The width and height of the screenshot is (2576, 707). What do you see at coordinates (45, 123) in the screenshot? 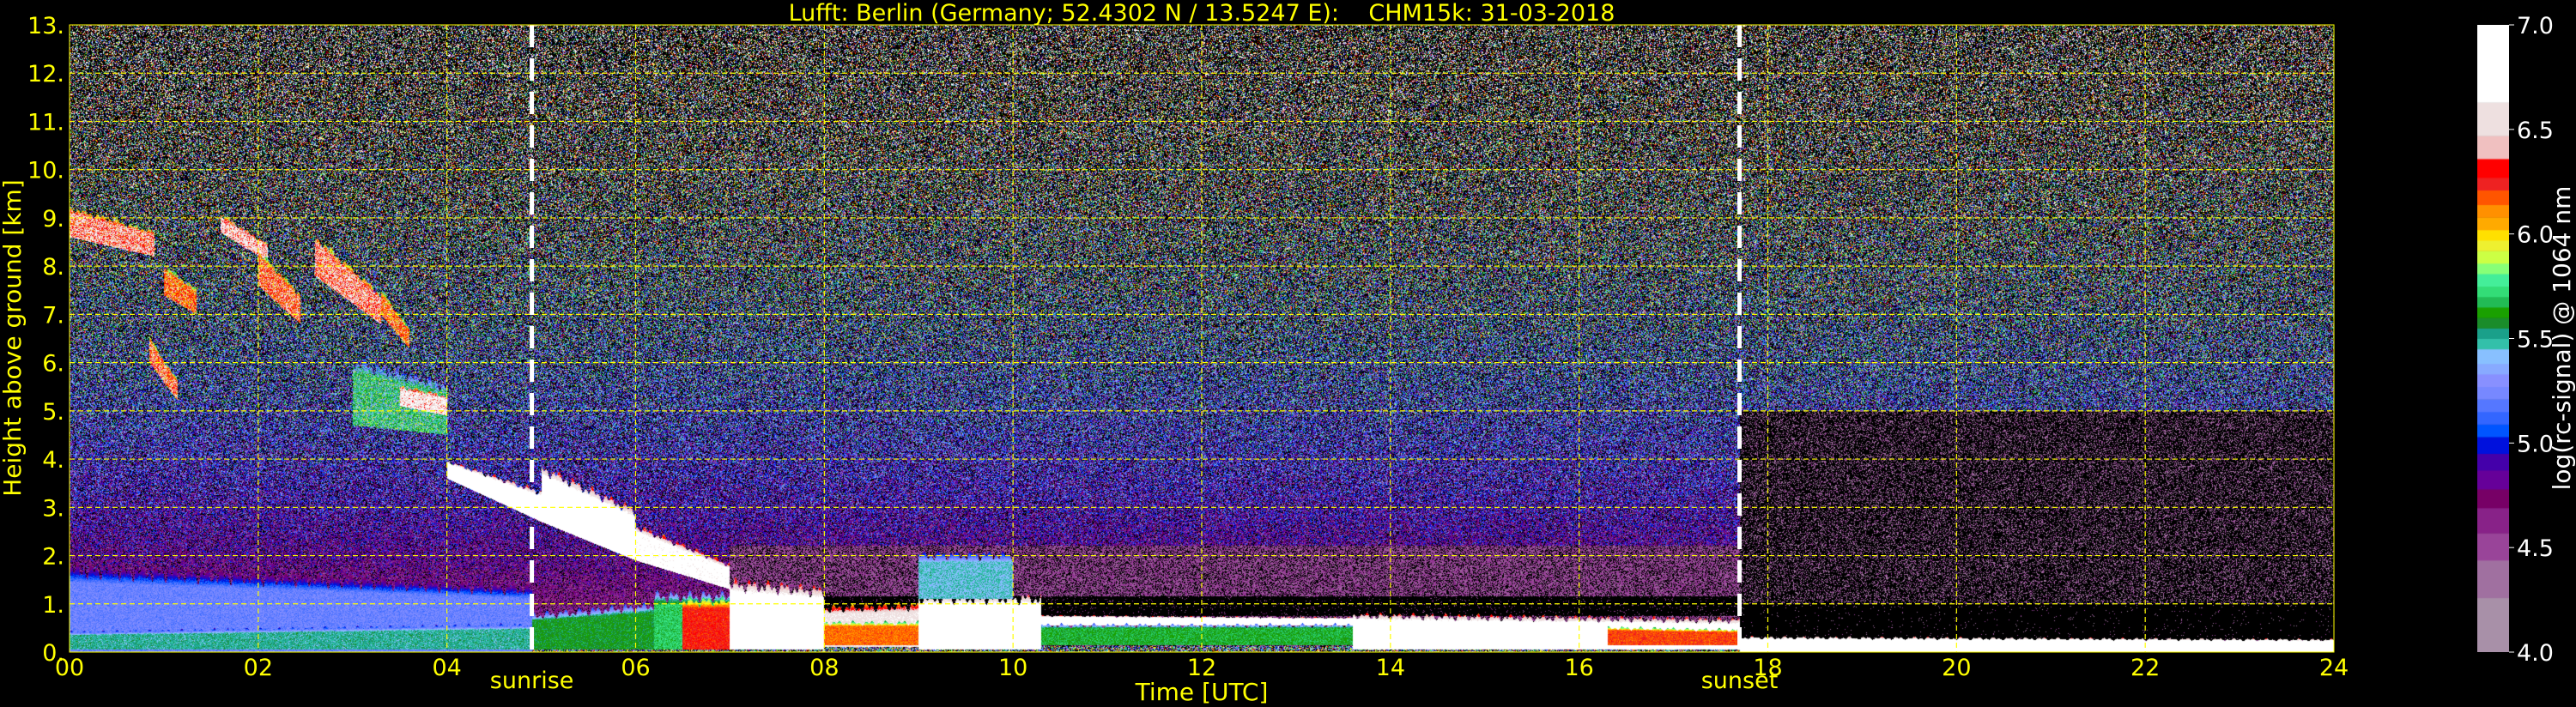
I see `y-tick-label: 11.` at bounding box center [45, 123].